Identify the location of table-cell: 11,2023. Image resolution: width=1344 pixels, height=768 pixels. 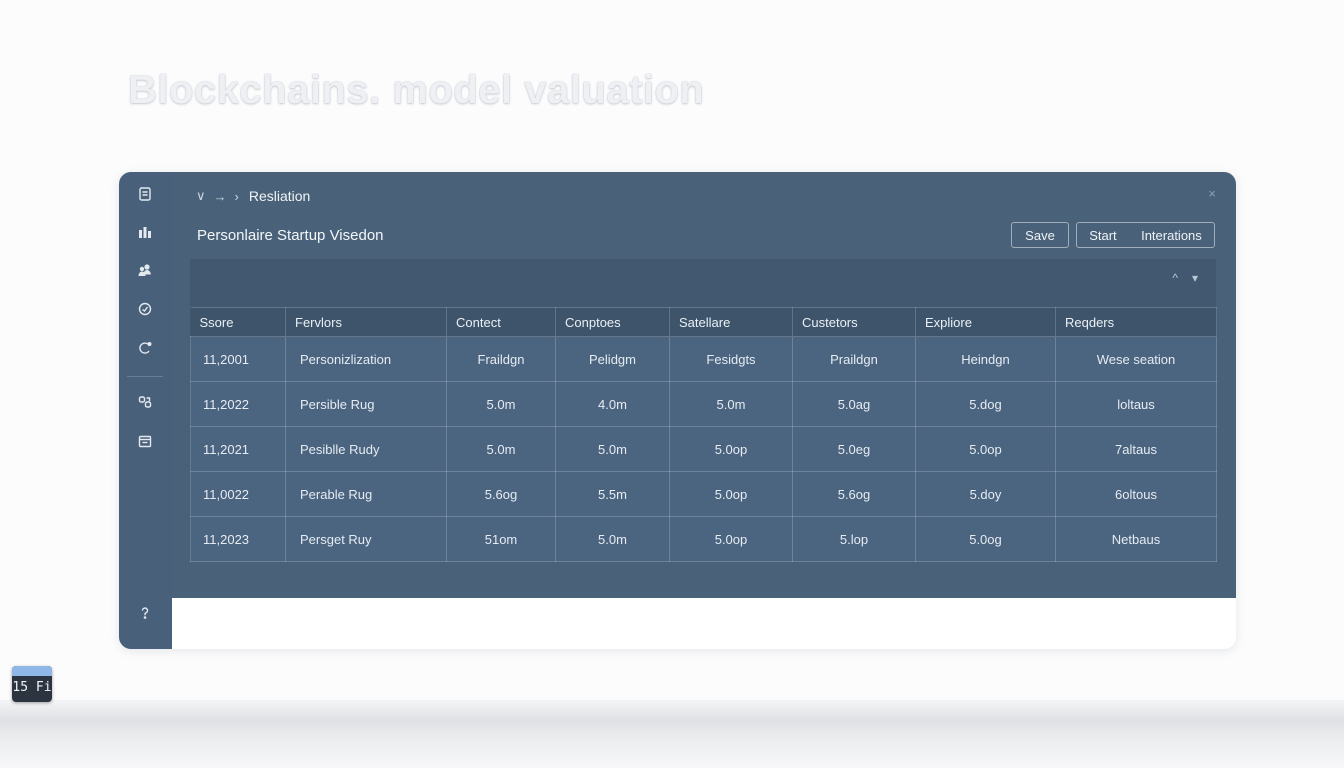
(238, 539).